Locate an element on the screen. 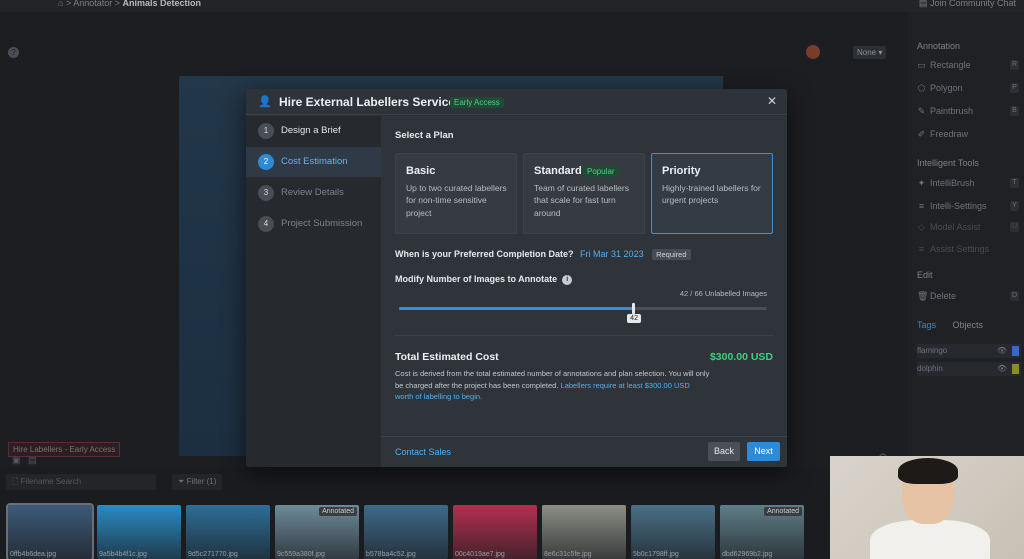  slider-fill is located at coordinates (516, 308).